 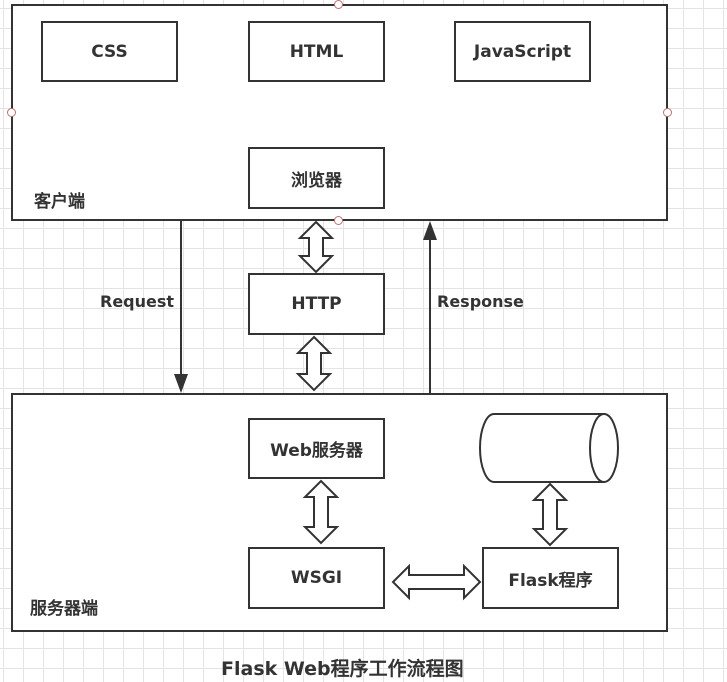 What do you see at coordinates (109, 51) in the screenshot?
I see `css-box: CSS` at bounding box center [109, 51].